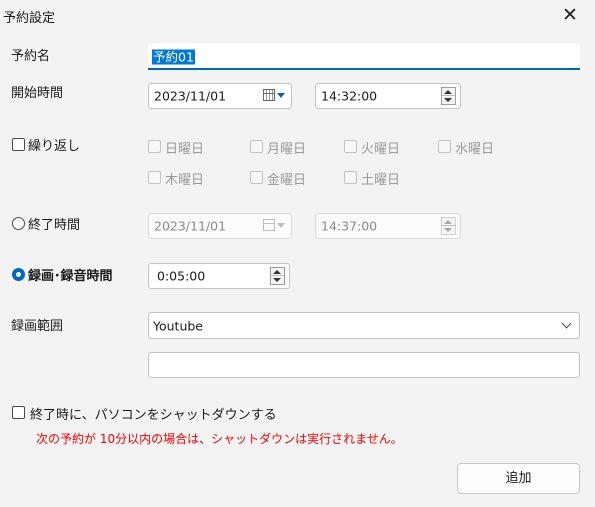 The image size is (595, 507). What do you see at coordinates (190, 226) in the screenshot?
I see `end-date-value: 2023/11/01` at bounding box center [190, 226].